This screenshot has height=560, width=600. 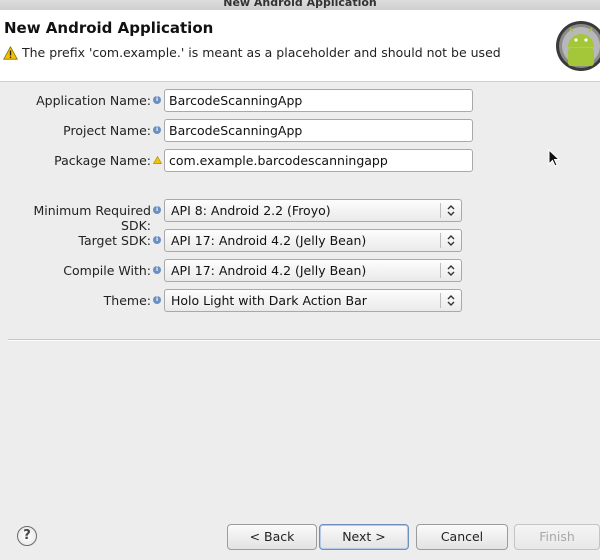 What do you see at coordinates (462, 537) in the screenshot?
I see `cancel-button: Cancel` at bounding box center [462, 537].